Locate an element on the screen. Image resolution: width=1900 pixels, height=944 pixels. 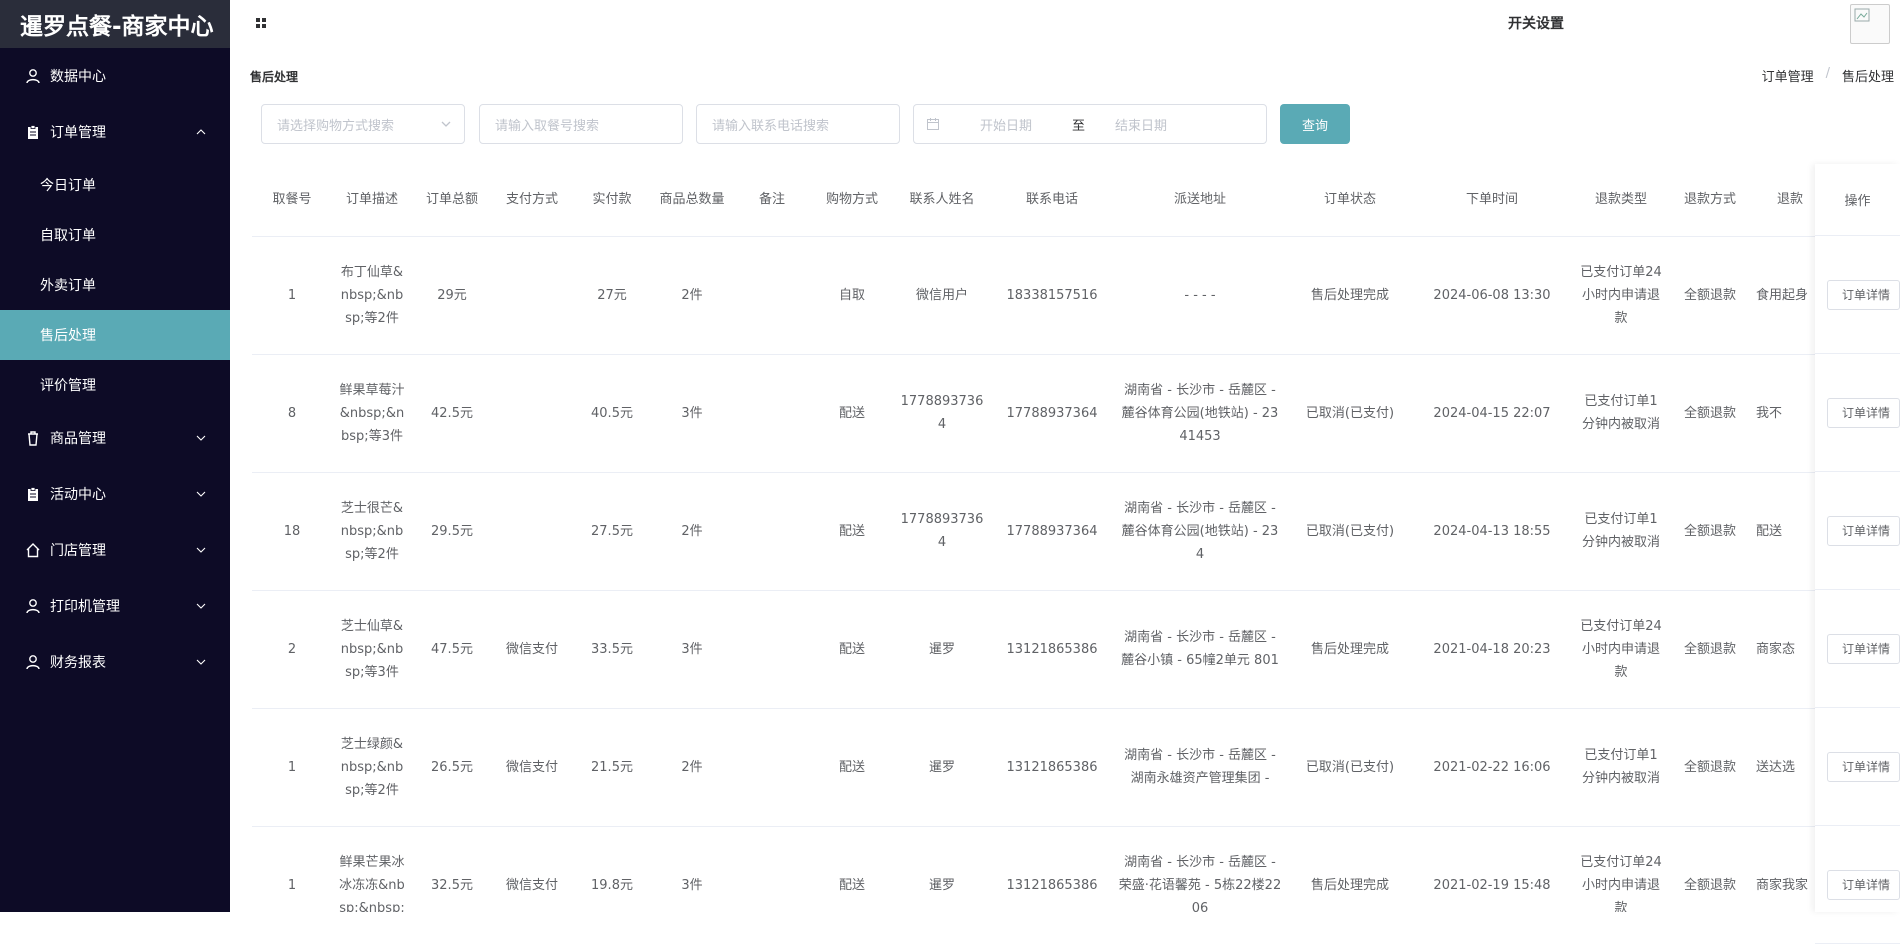
sidebar-item-6: 财务报表 is located at coordinates (115, 662).